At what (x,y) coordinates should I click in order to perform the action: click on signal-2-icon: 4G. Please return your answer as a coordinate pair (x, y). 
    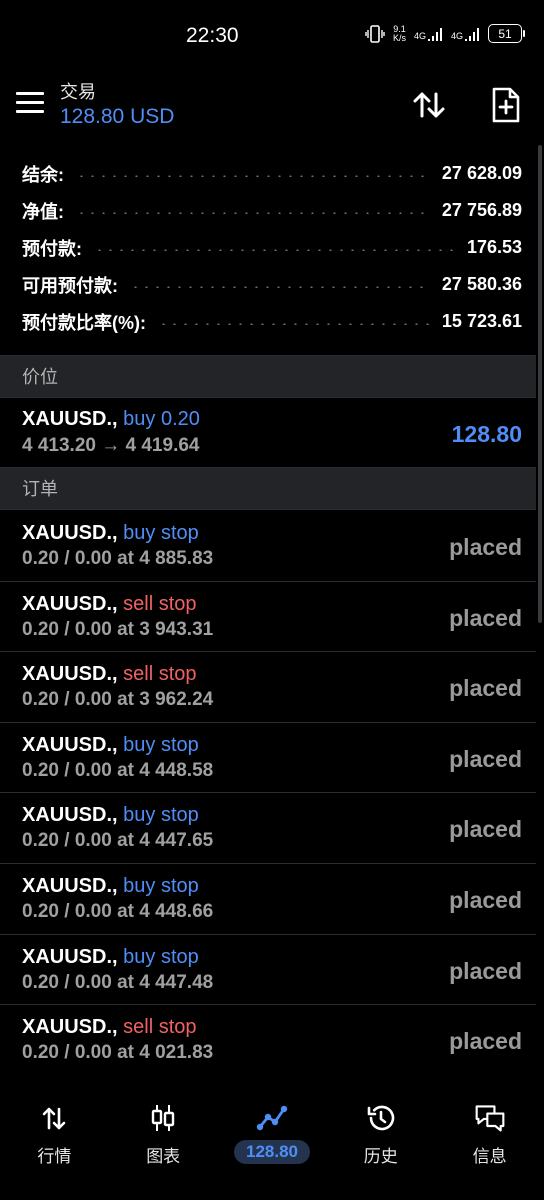
    Looking at the image, I should click on (465, 34).